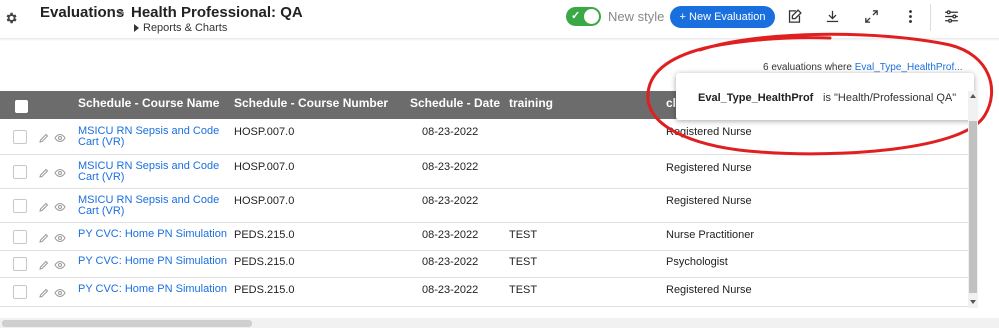  I want to click on select-all-checkbox, so click(21, 106).